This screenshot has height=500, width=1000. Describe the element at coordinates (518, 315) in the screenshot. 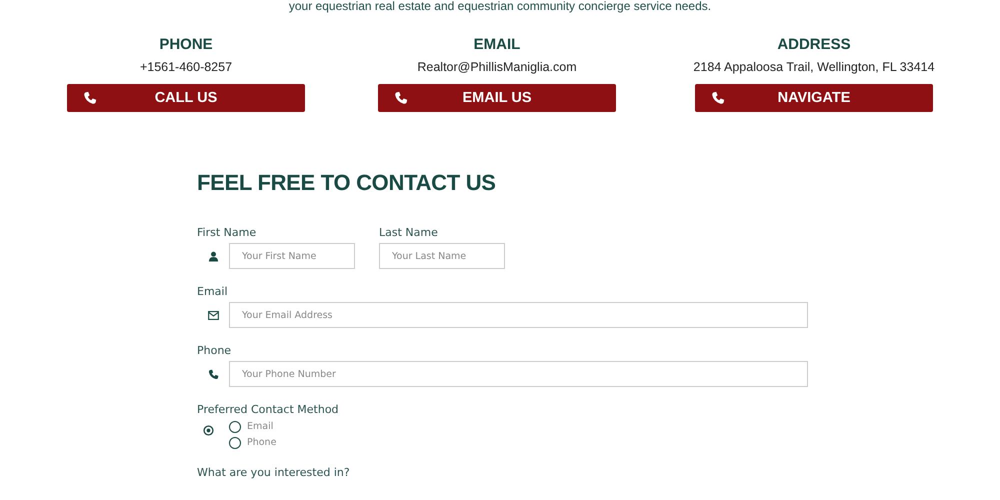

I see `input-field: Your Email Address` at that location.